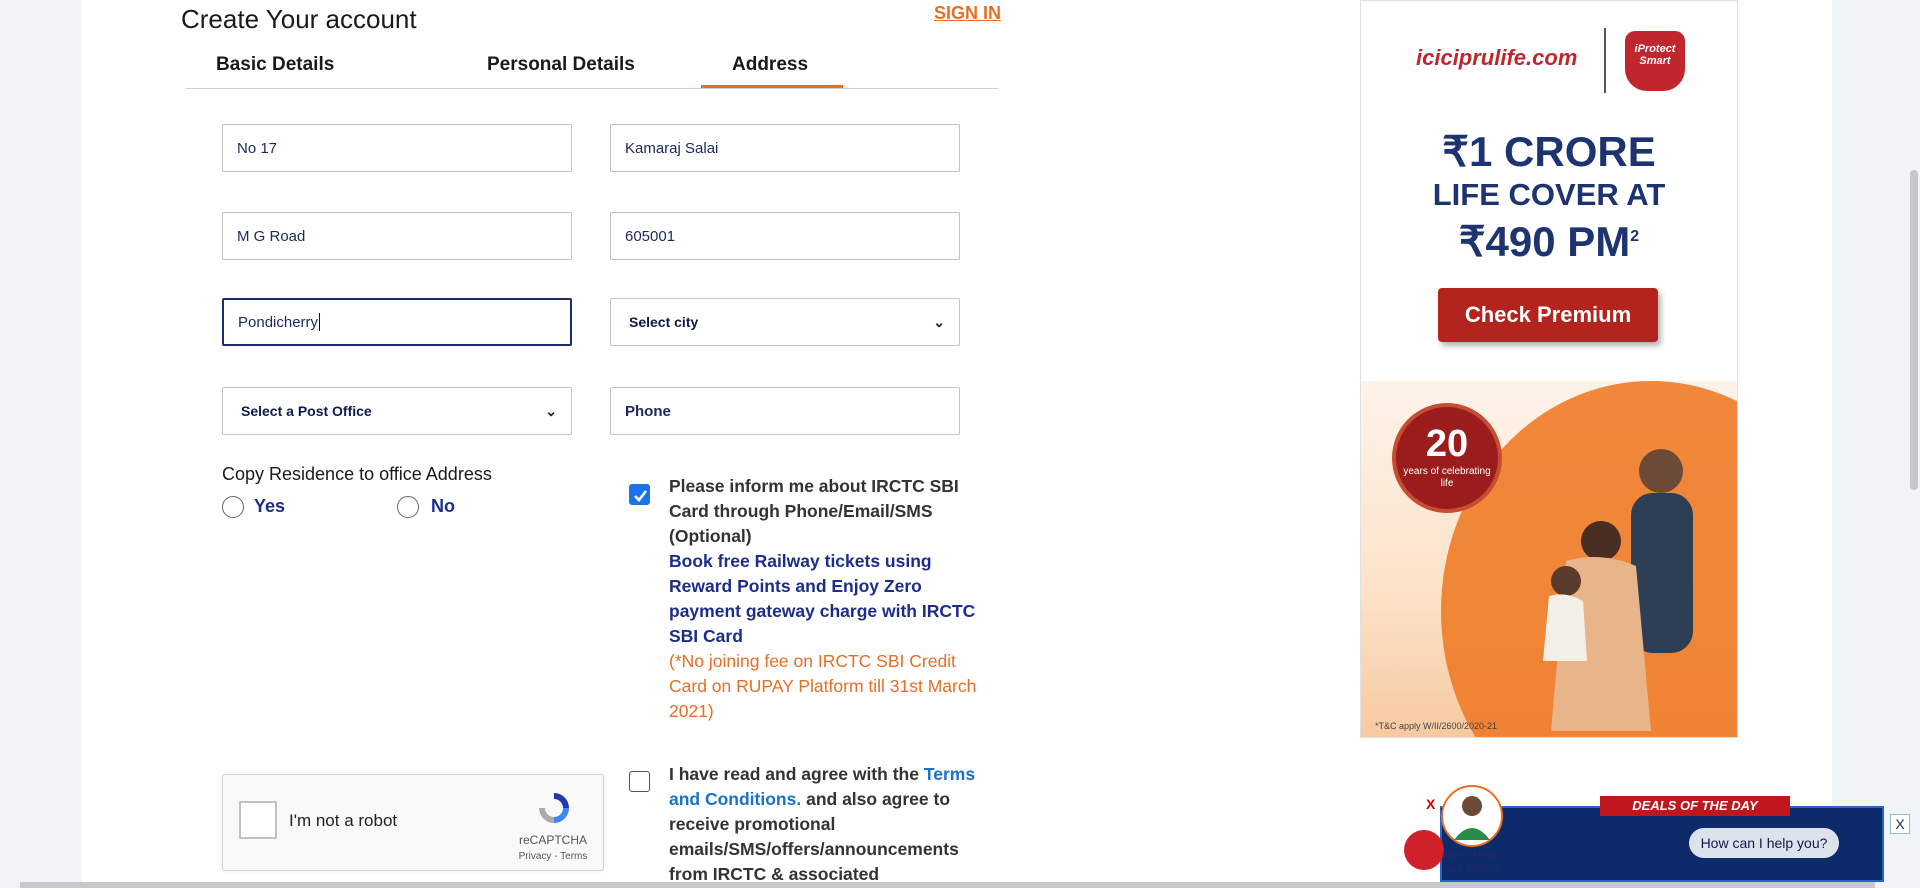 Image resolution: width=1920 pixels, height=888 pixels. Describe the element at coordinates (397, 411) in the screenshot. I see `post-office-select: Select a Post Office ⌄` at that location.